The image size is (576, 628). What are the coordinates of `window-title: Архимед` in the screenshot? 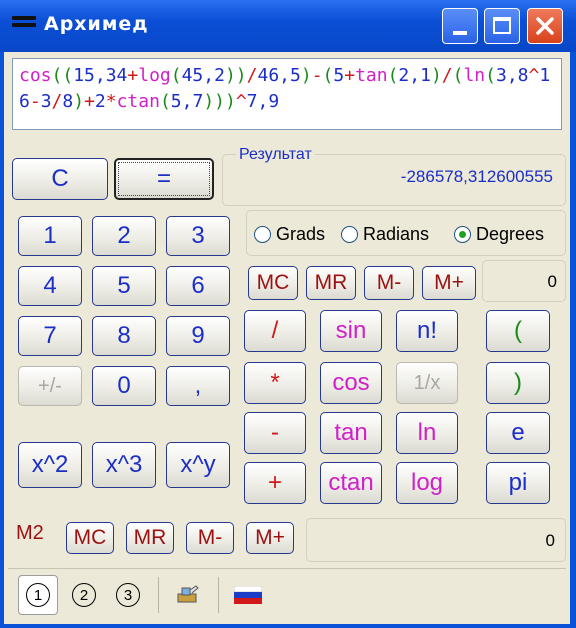 It's located at (96, 24).